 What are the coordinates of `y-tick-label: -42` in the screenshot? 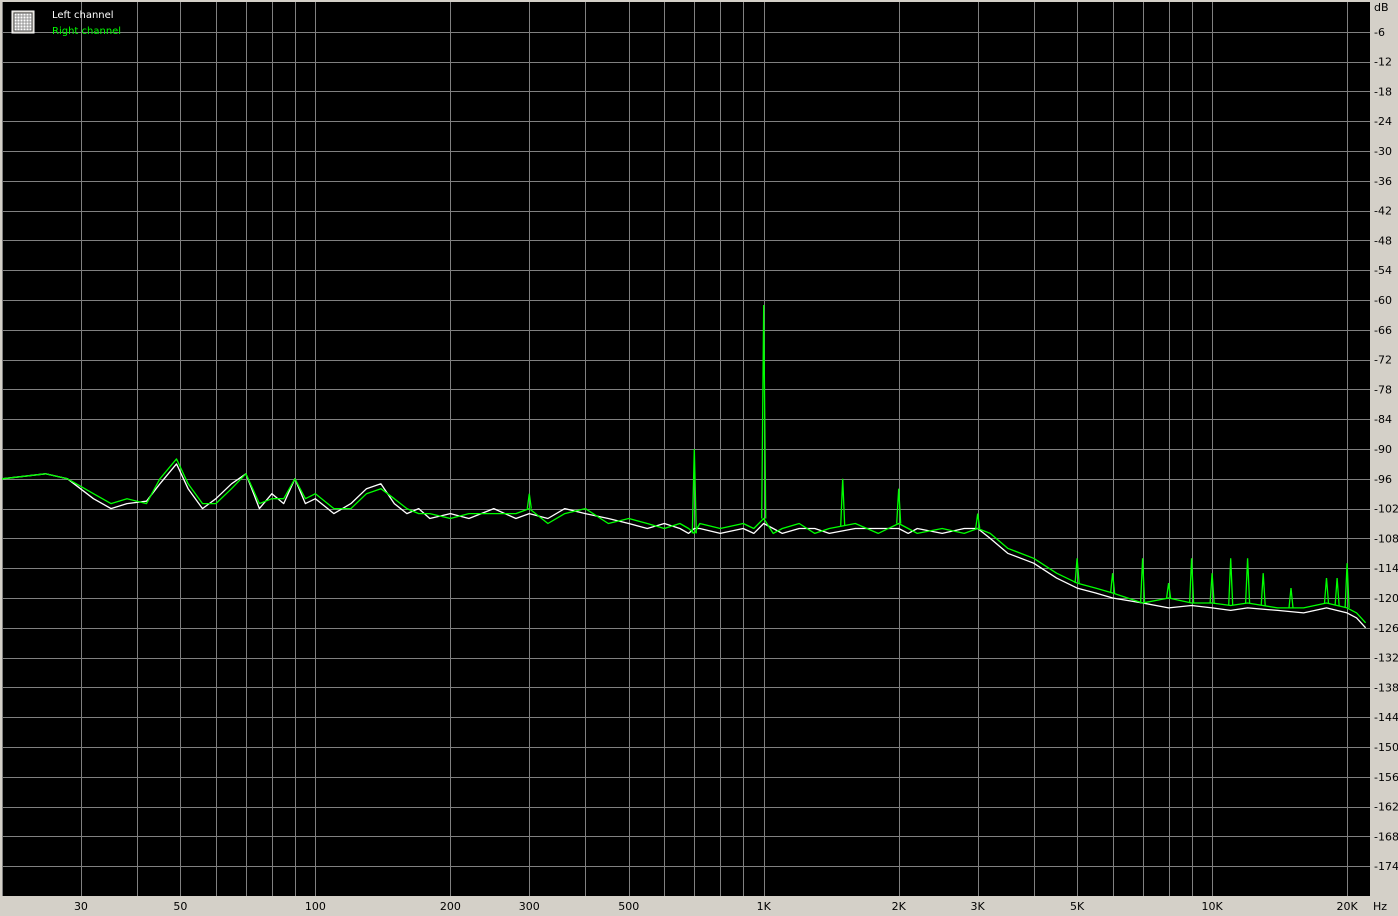 It's located at (1383, 211).